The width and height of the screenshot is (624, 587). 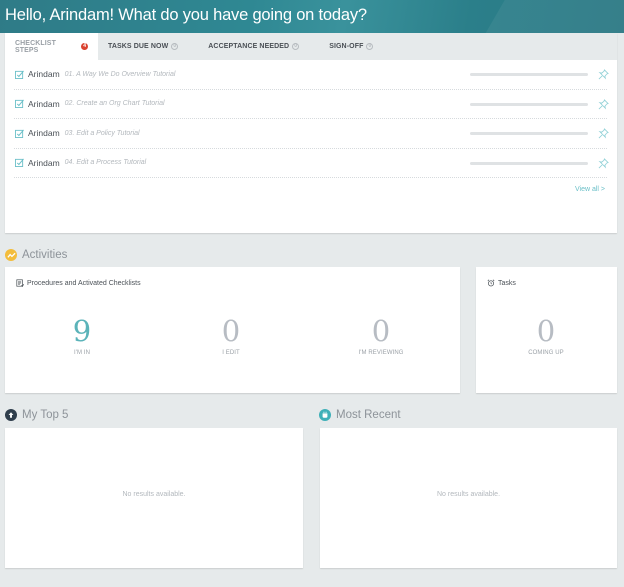 I want to click on activities-heading: Activities, so click(x=36, y=255).